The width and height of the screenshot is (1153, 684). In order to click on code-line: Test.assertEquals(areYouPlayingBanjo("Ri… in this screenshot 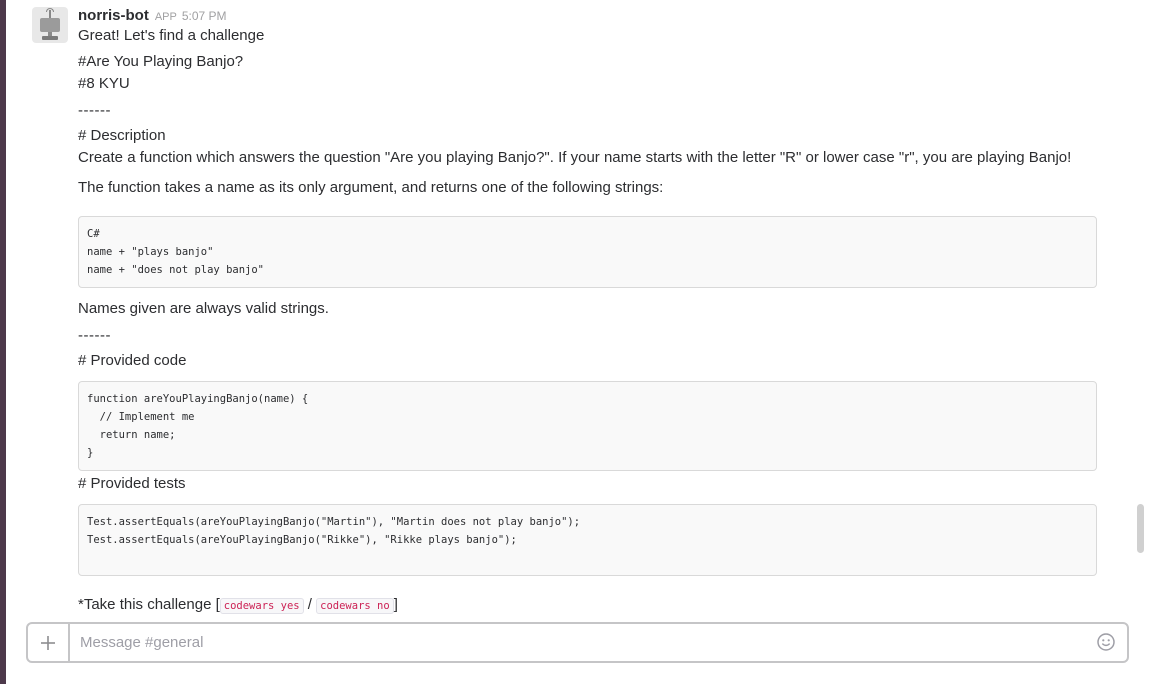, I will do `click(302, 540)`.